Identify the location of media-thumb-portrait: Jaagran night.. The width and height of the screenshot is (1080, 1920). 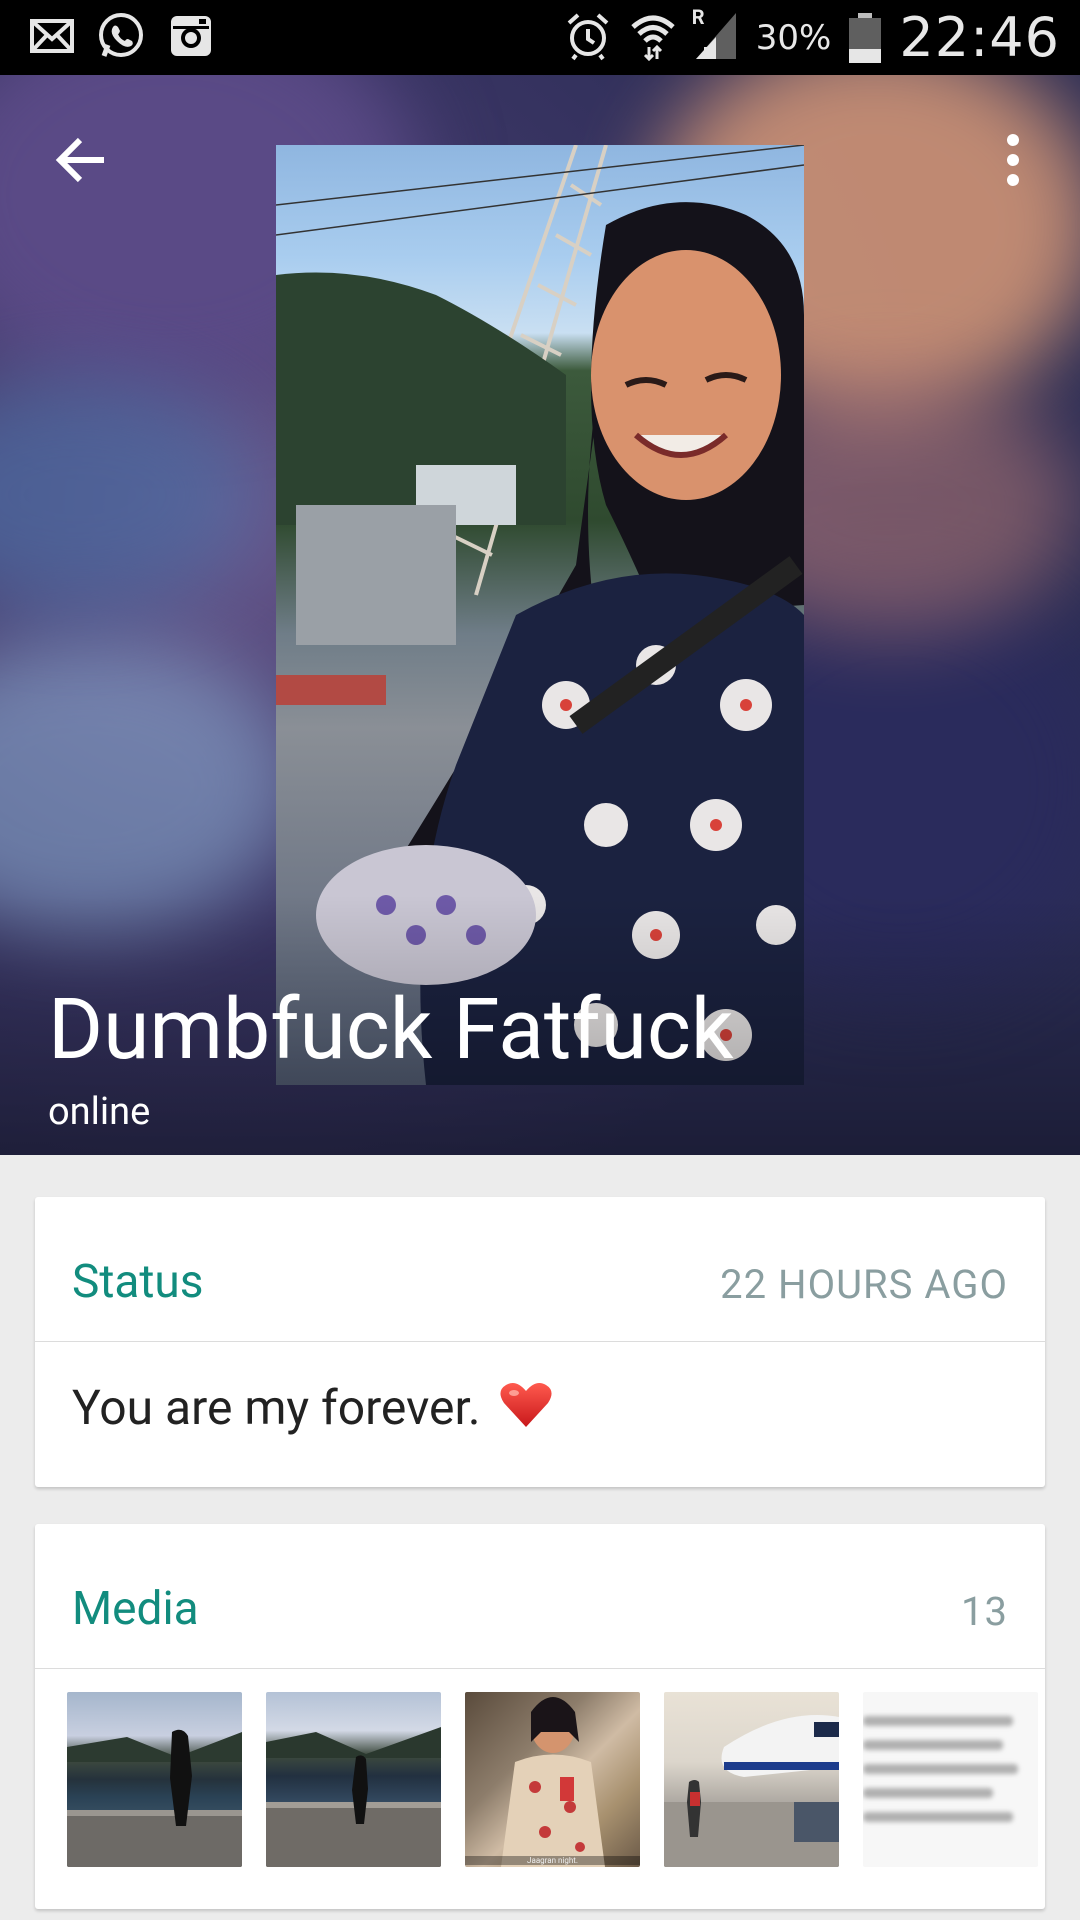
(552, 1779).